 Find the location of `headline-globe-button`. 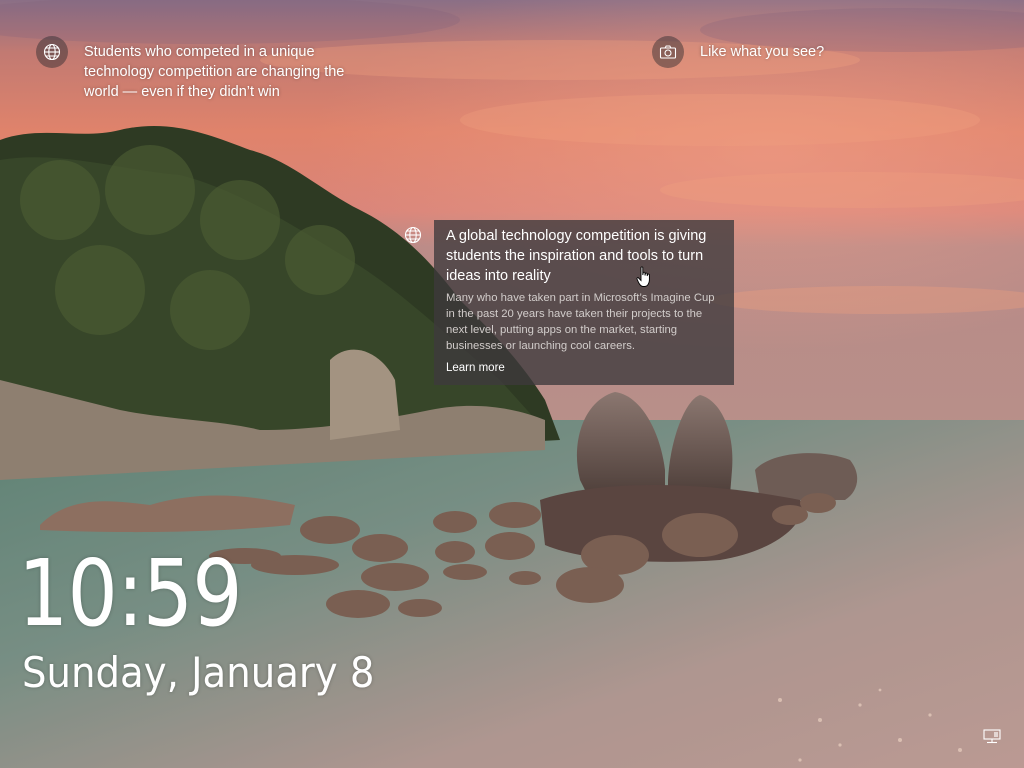

headline-globe-button is located at coordinates (52, 52).